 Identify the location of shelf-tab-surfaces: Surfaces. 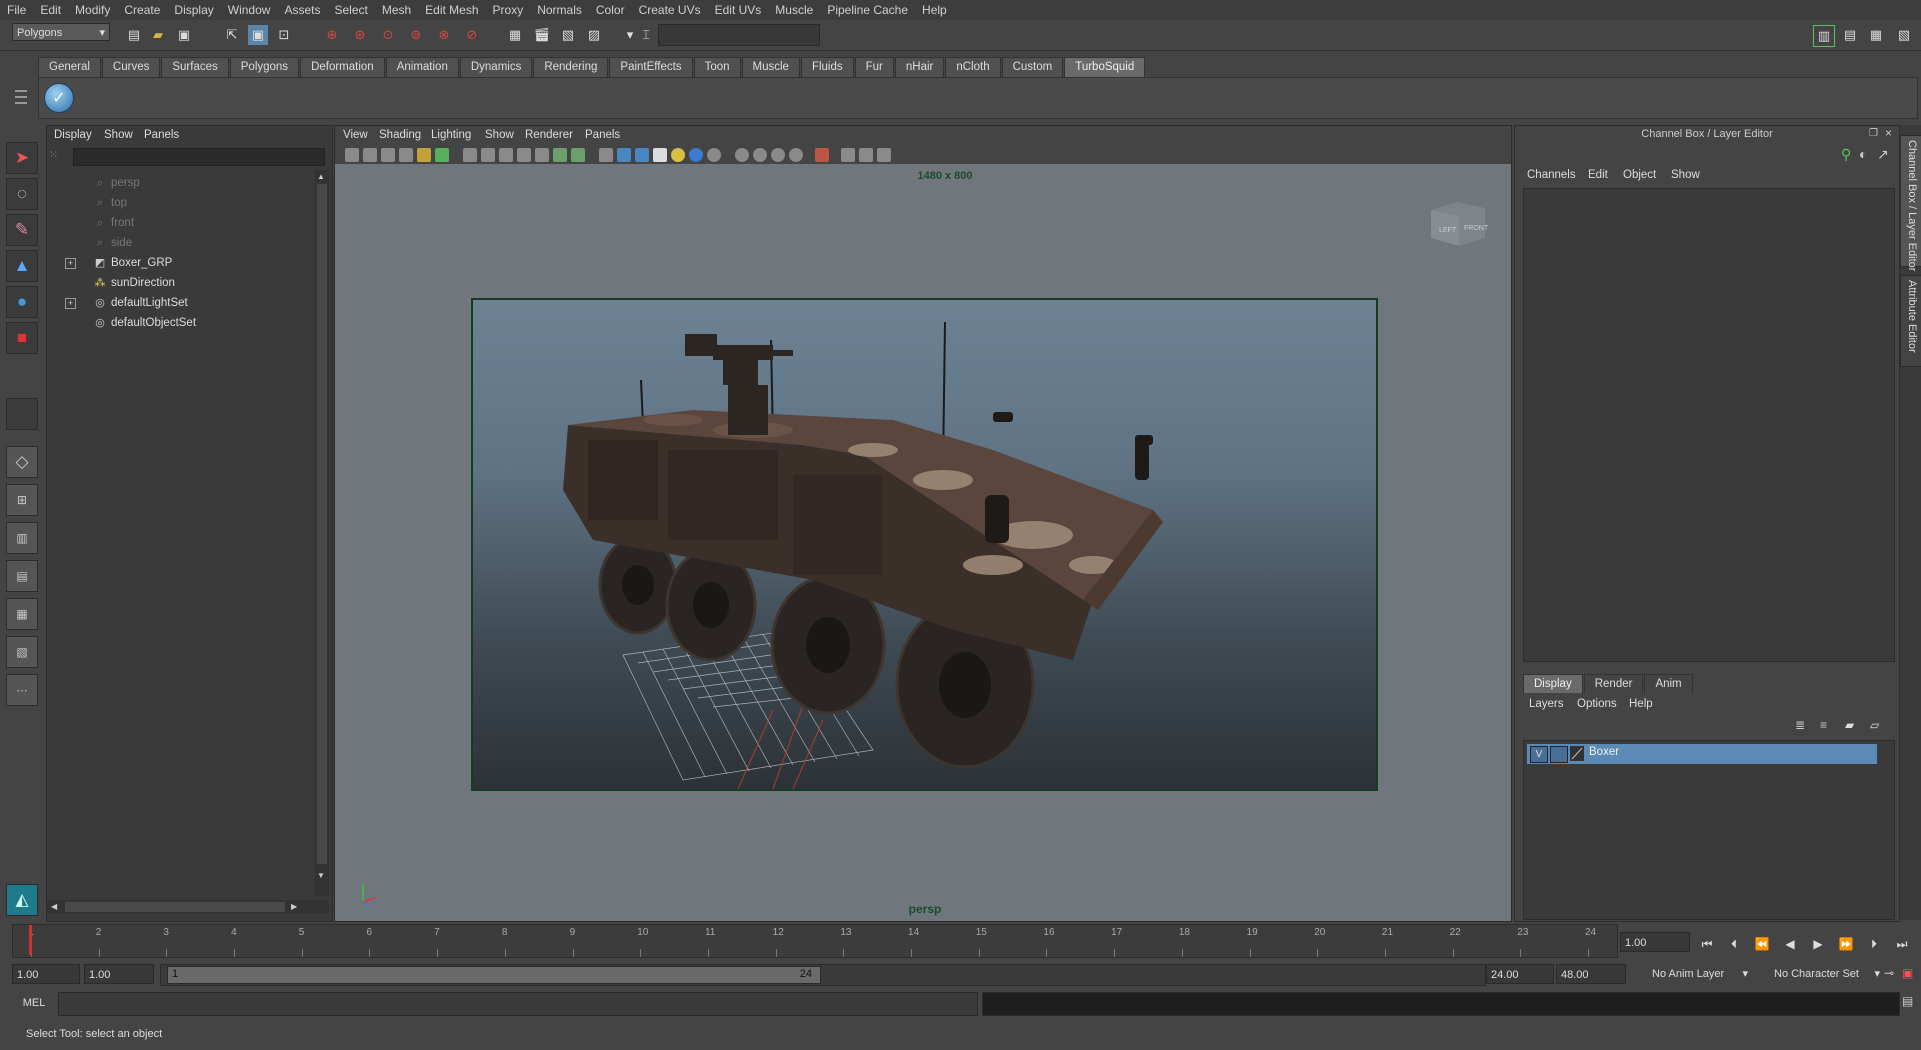
(195, 67).